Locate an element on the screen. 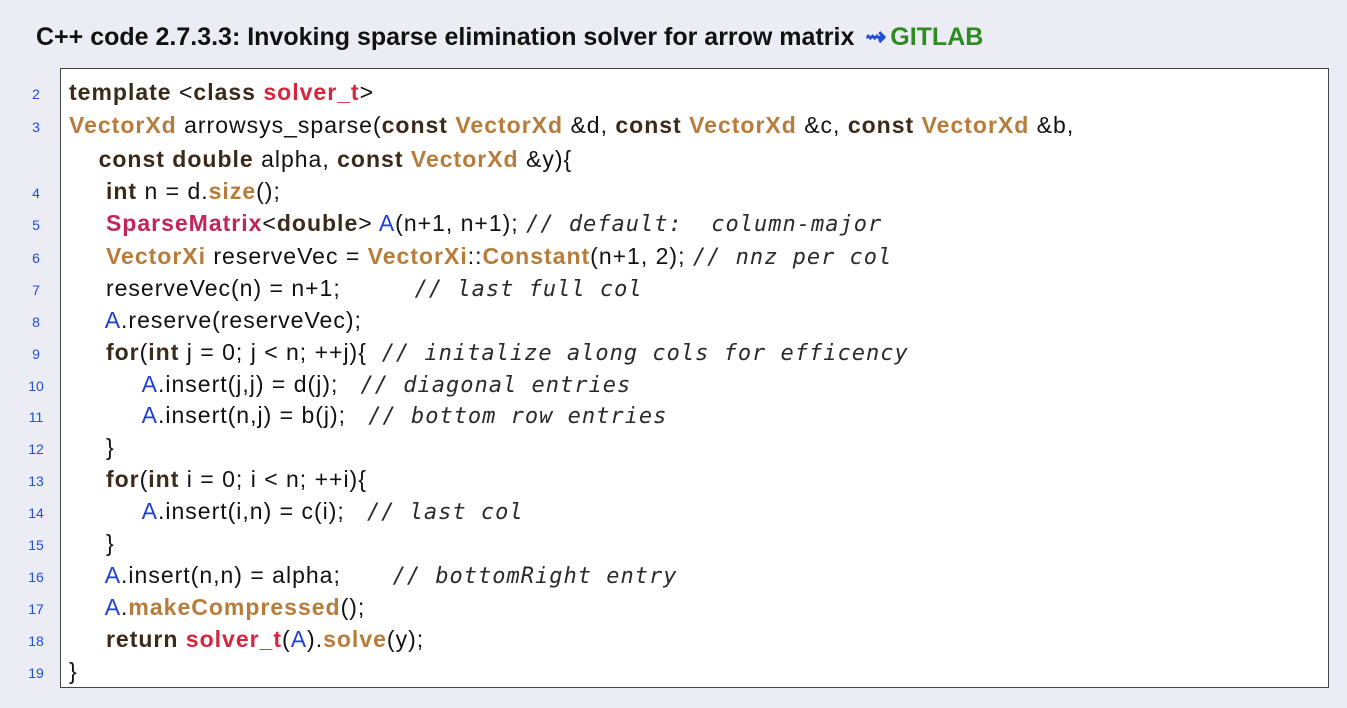  code-line: A.reserve(reserveVec); is located at coordinates (233, 320).